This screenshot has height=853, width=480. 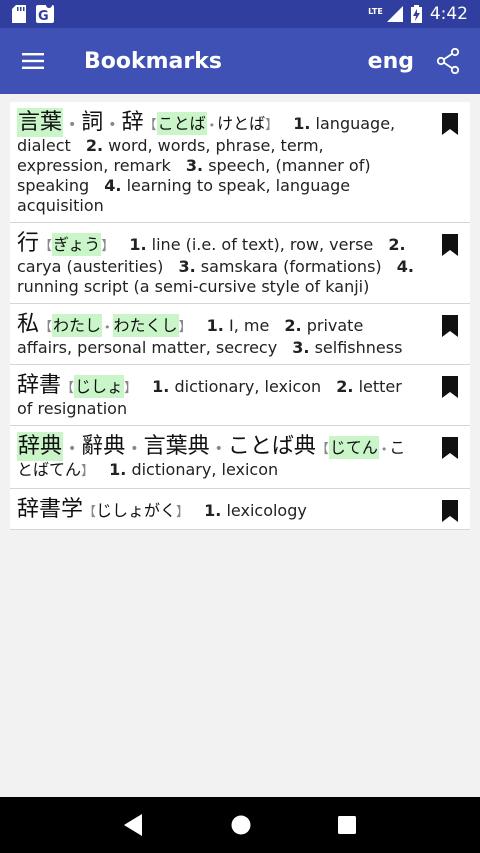 What do you see at coordinates (347, 825) in the screenshot?
I see `recents-icon` at bounding box center [347, 825].